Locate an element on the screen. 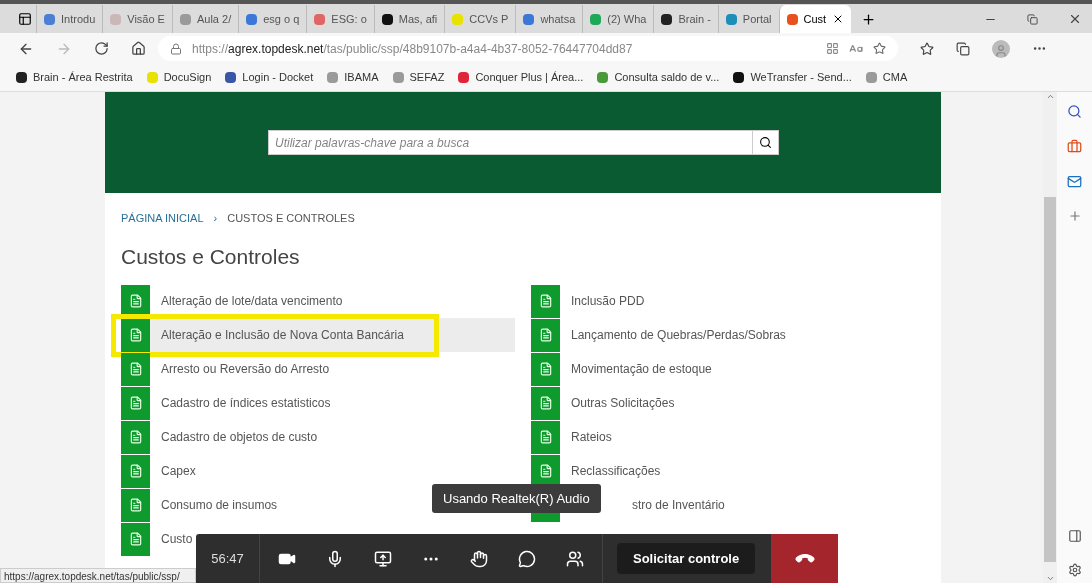  microphone-icon is located at coordinates (335, 558).